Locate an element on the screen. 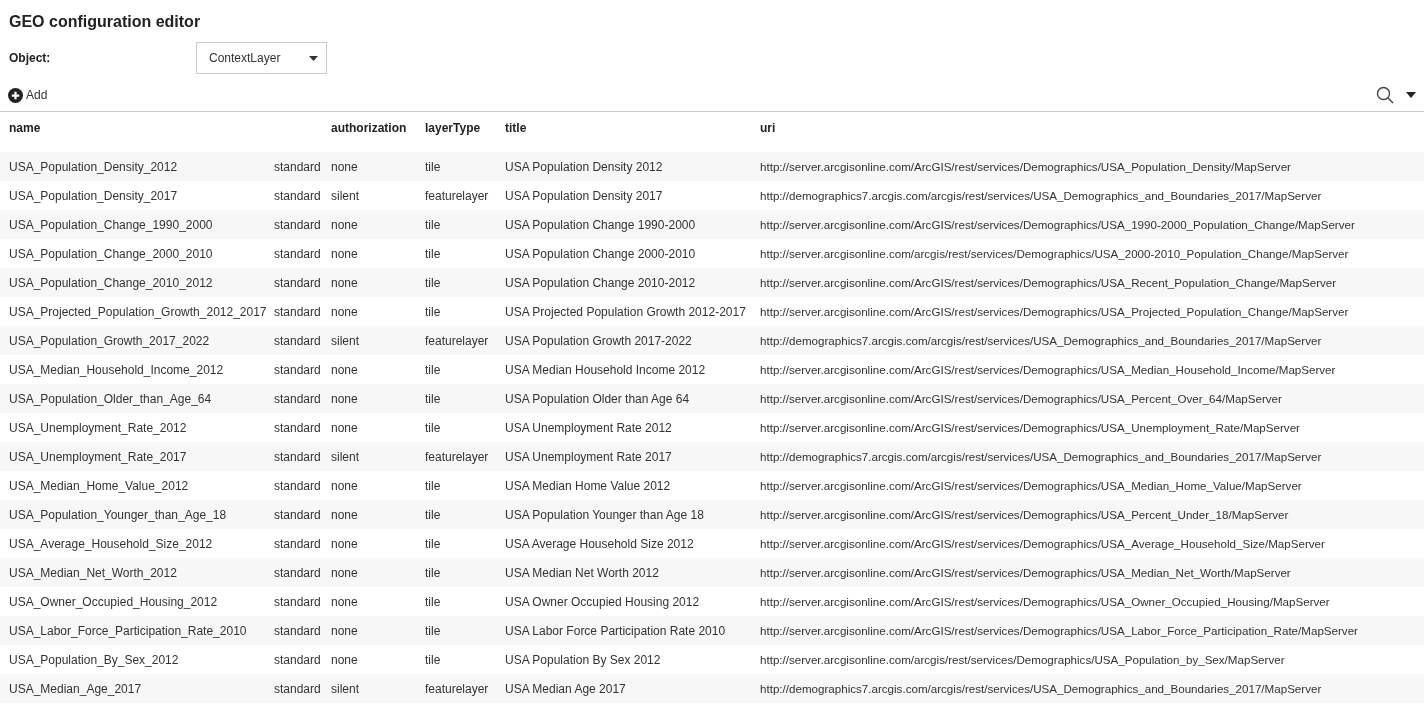  add-button: Add is located at coordinates (28, 95).